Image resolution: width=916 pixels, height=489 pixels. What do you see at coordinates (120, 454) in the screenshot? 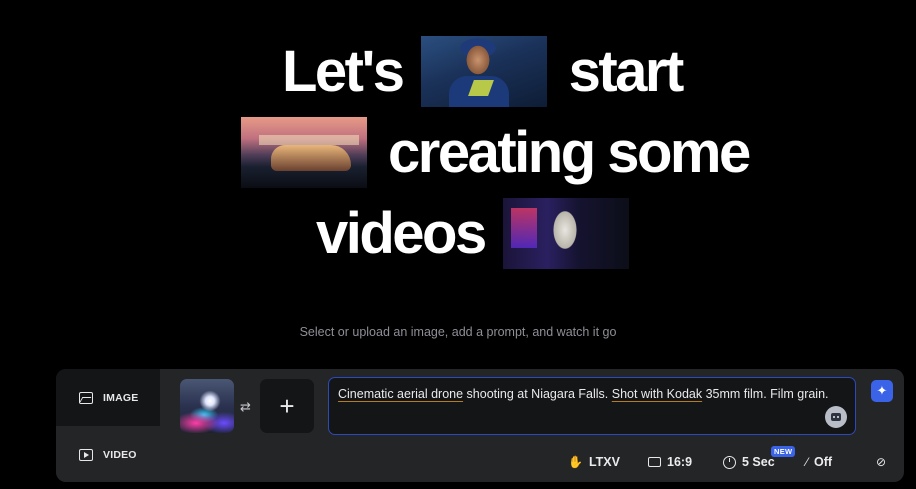
I see `mode-video-label: VIDEO` at bounding box center [120, 454].